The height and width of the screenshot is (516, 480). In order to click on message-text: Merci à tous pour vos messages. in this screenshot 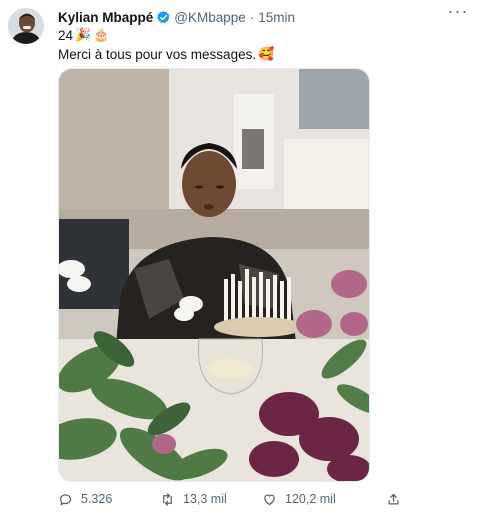, I will do `click(157, 54)`.